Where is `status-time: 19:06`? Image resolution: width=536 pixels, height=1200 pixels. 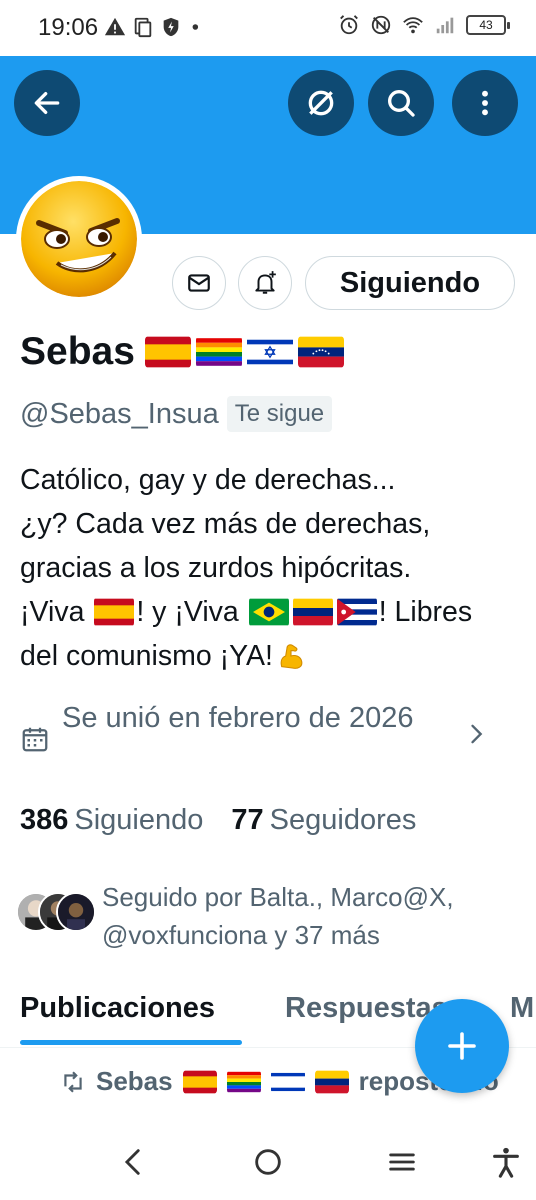 status-time: 19:06 is located at coordinates (68, 27).